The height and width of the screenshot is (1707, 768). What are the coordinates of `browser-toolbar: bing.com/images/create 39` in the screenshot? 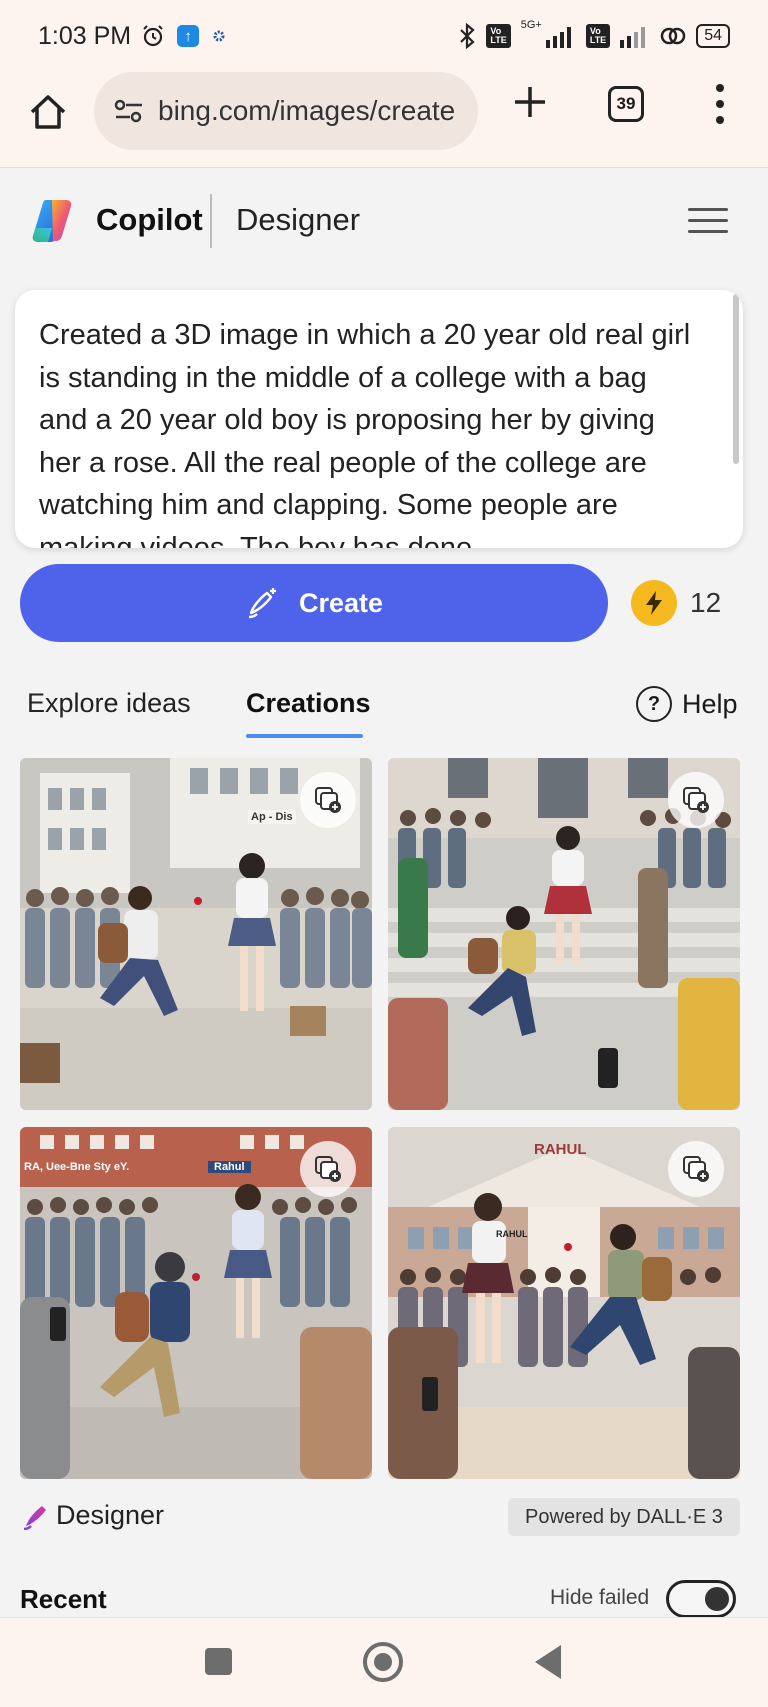 It's located at (384, 120).